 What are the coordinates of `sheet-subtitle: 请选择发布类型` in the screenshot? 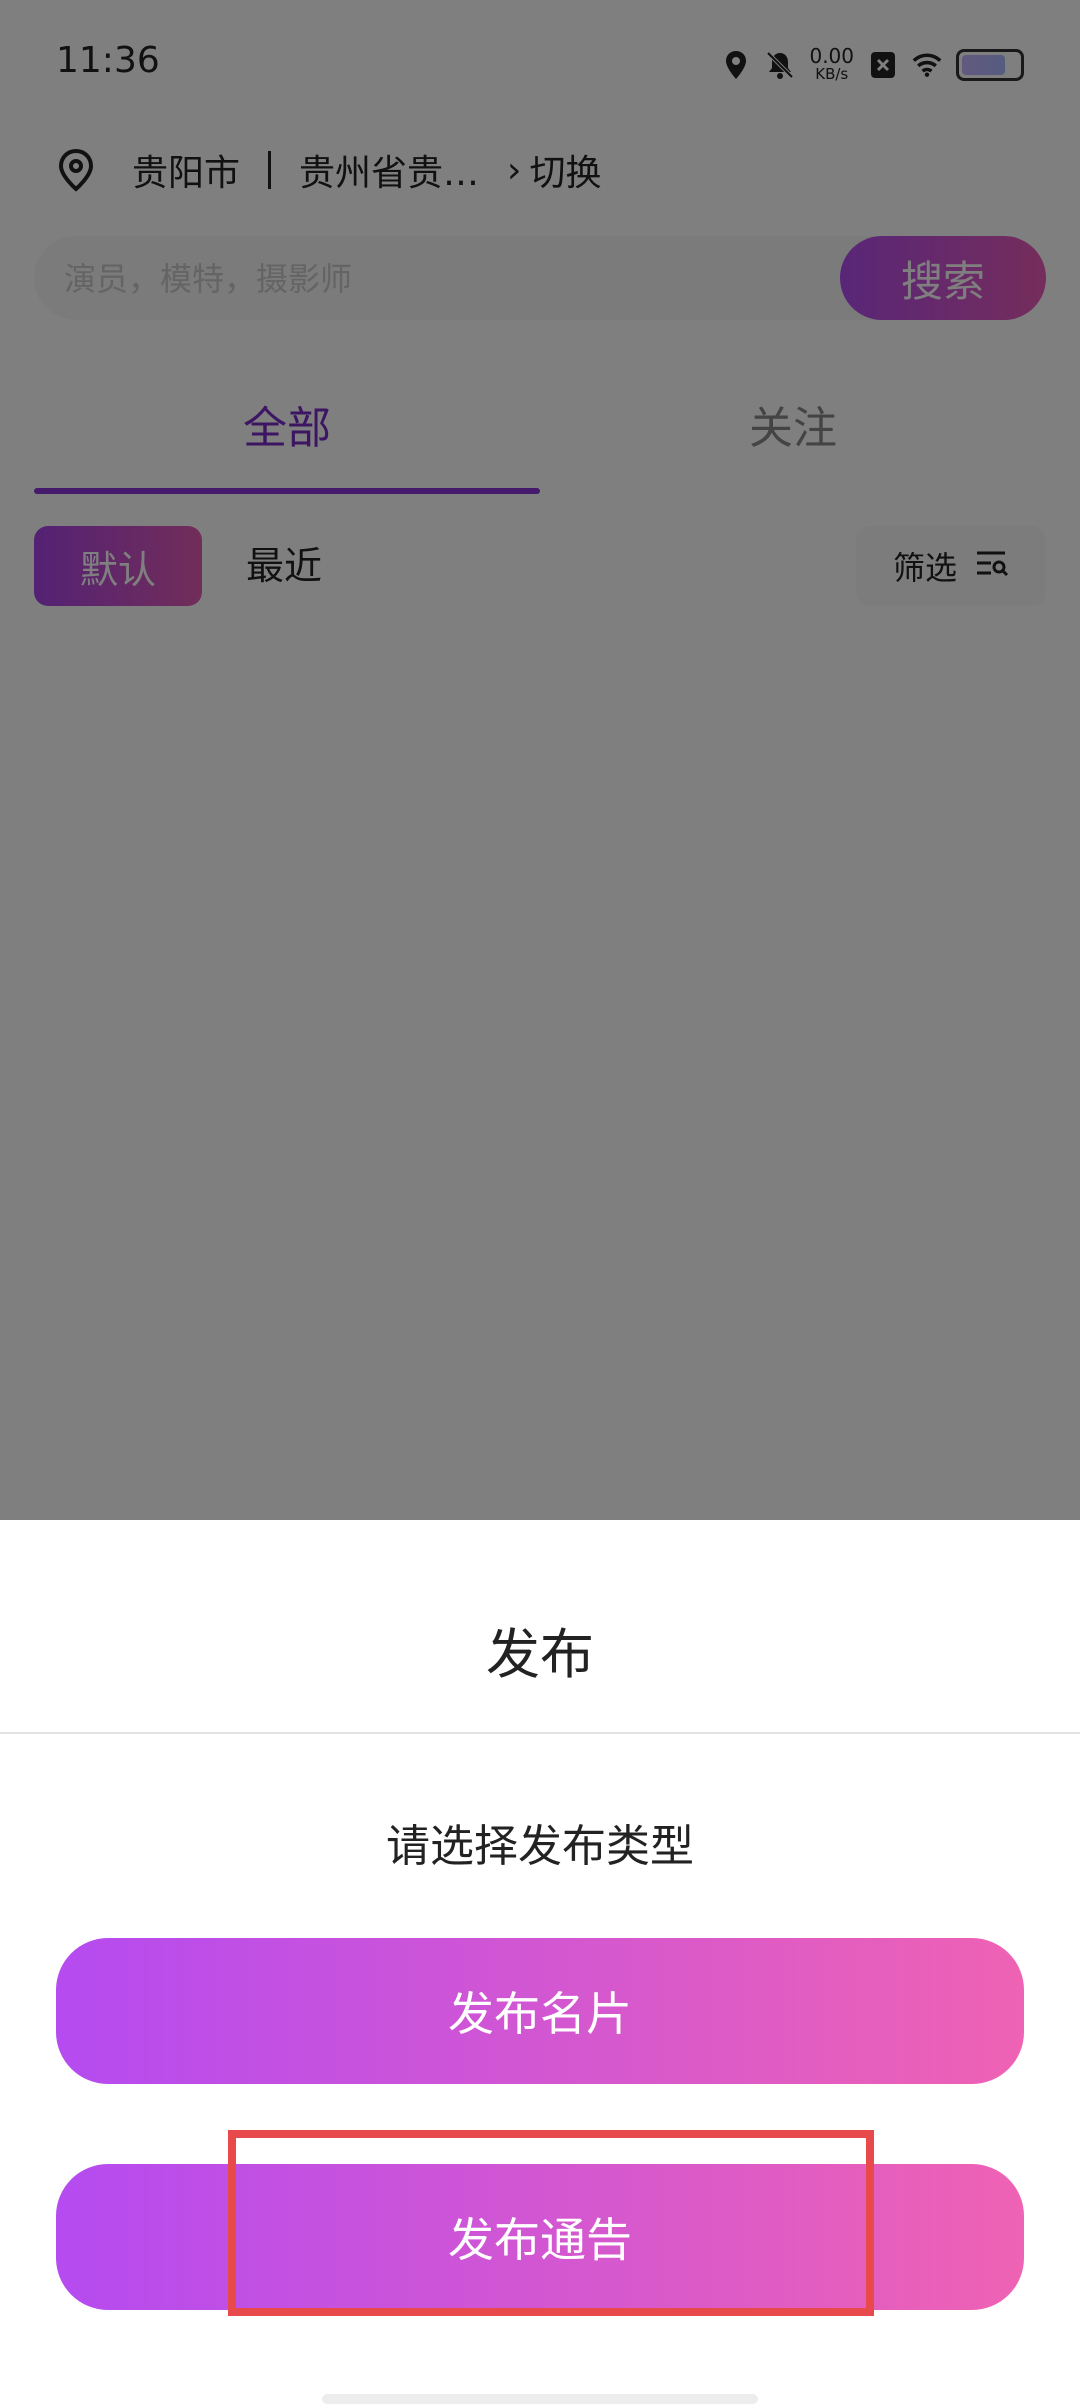 It's located at (540, 1846).